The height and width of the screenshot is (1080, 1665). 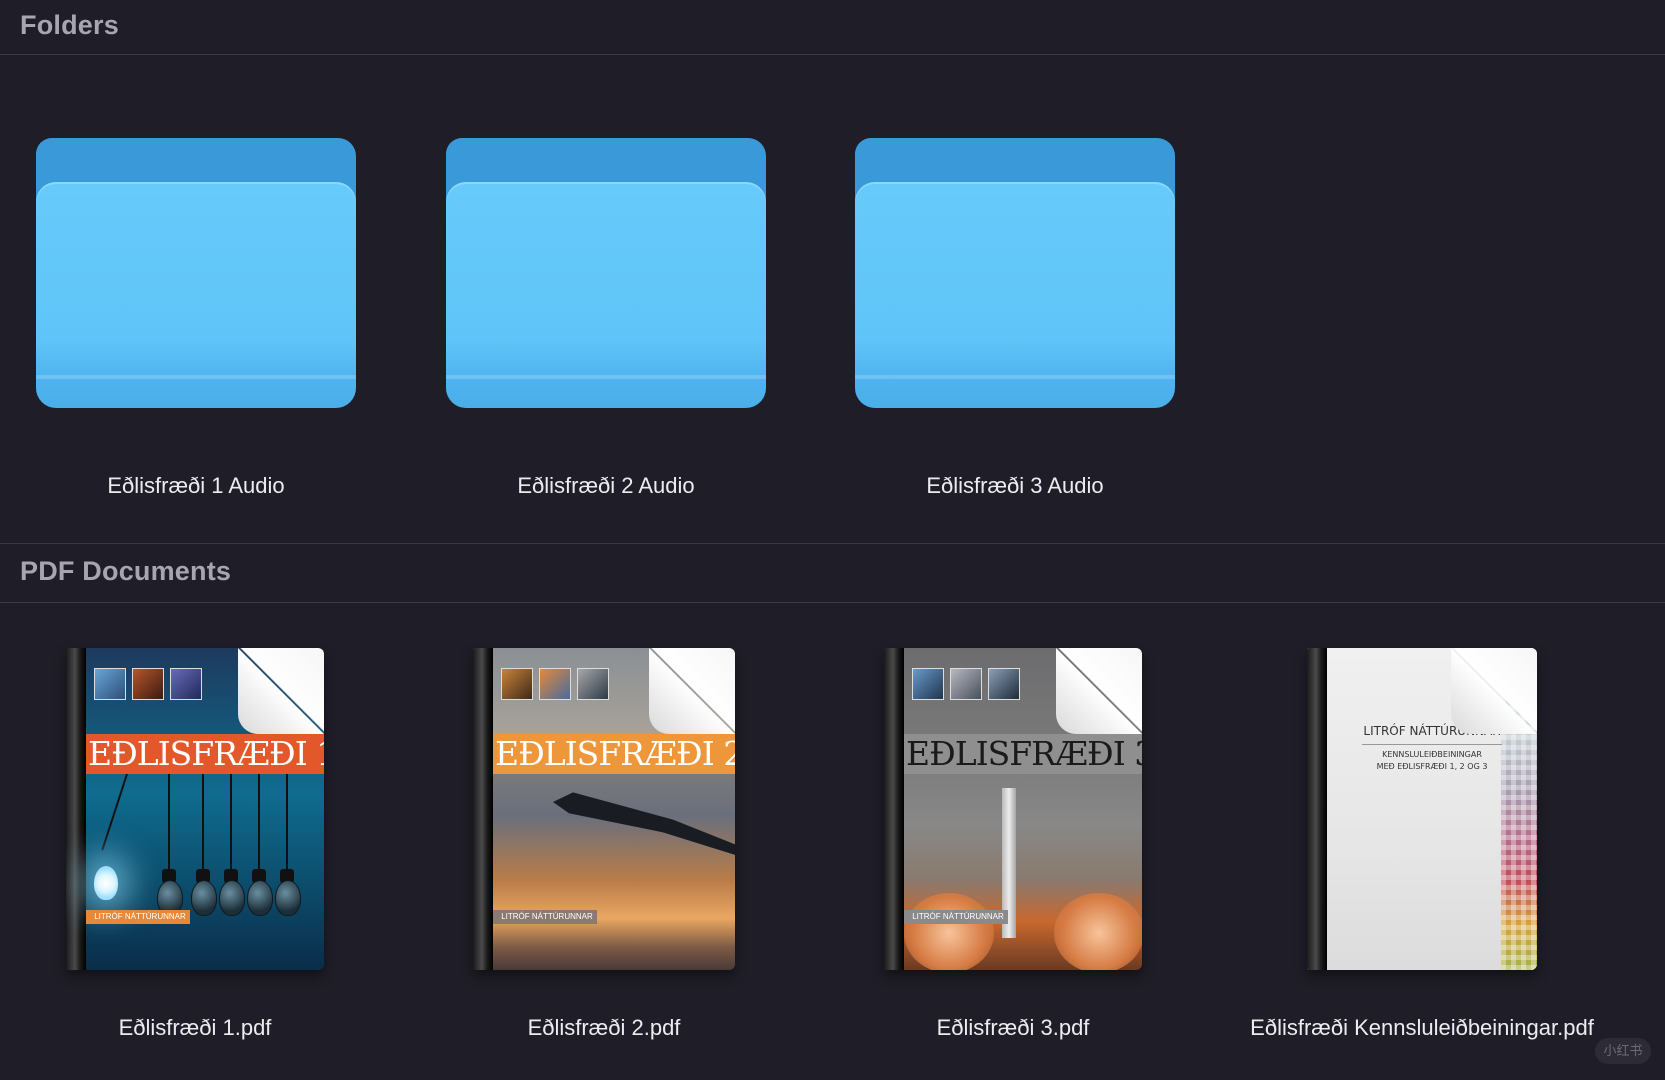 What do you see at coordinates (1432, 754) in the screenshot?
I see `cover-subtitle-1: KENNSLULEIÐBEININGAR` at bounding box center [1432, 754].